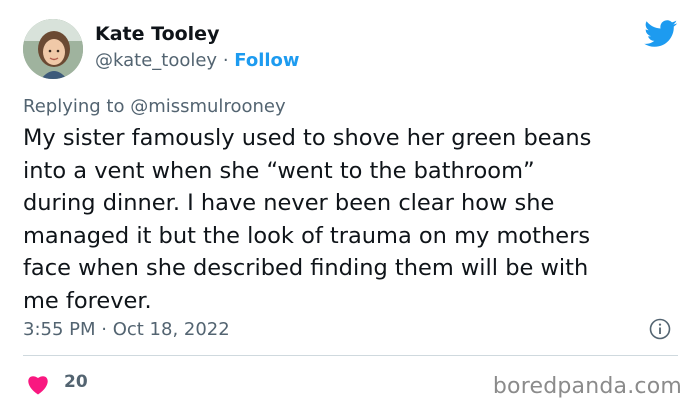 The width and height of the screenshot is (700, 410). Describe the element at coordinates (156, 60) in the screenshot. I see `author-handle: @kate_tooley` at that location.